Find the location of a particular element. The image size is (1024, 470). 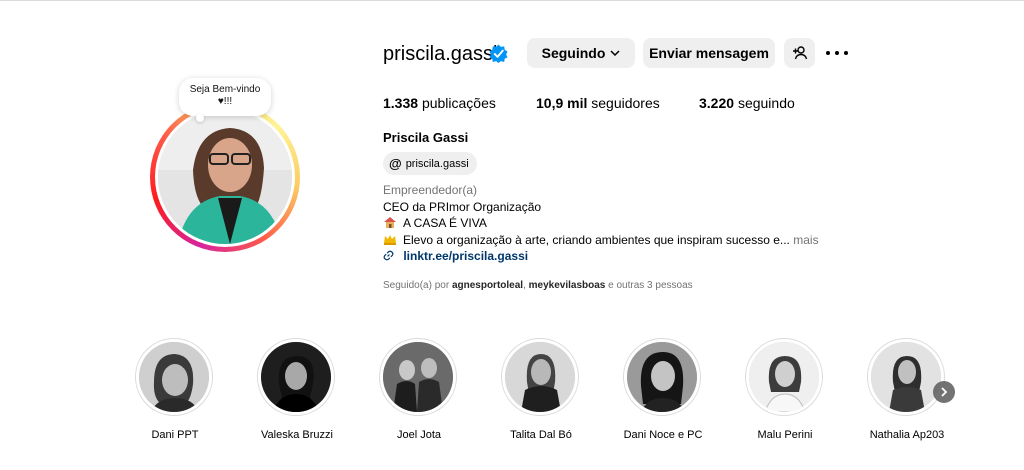

more-options-button is located at coordinates (837, 53).